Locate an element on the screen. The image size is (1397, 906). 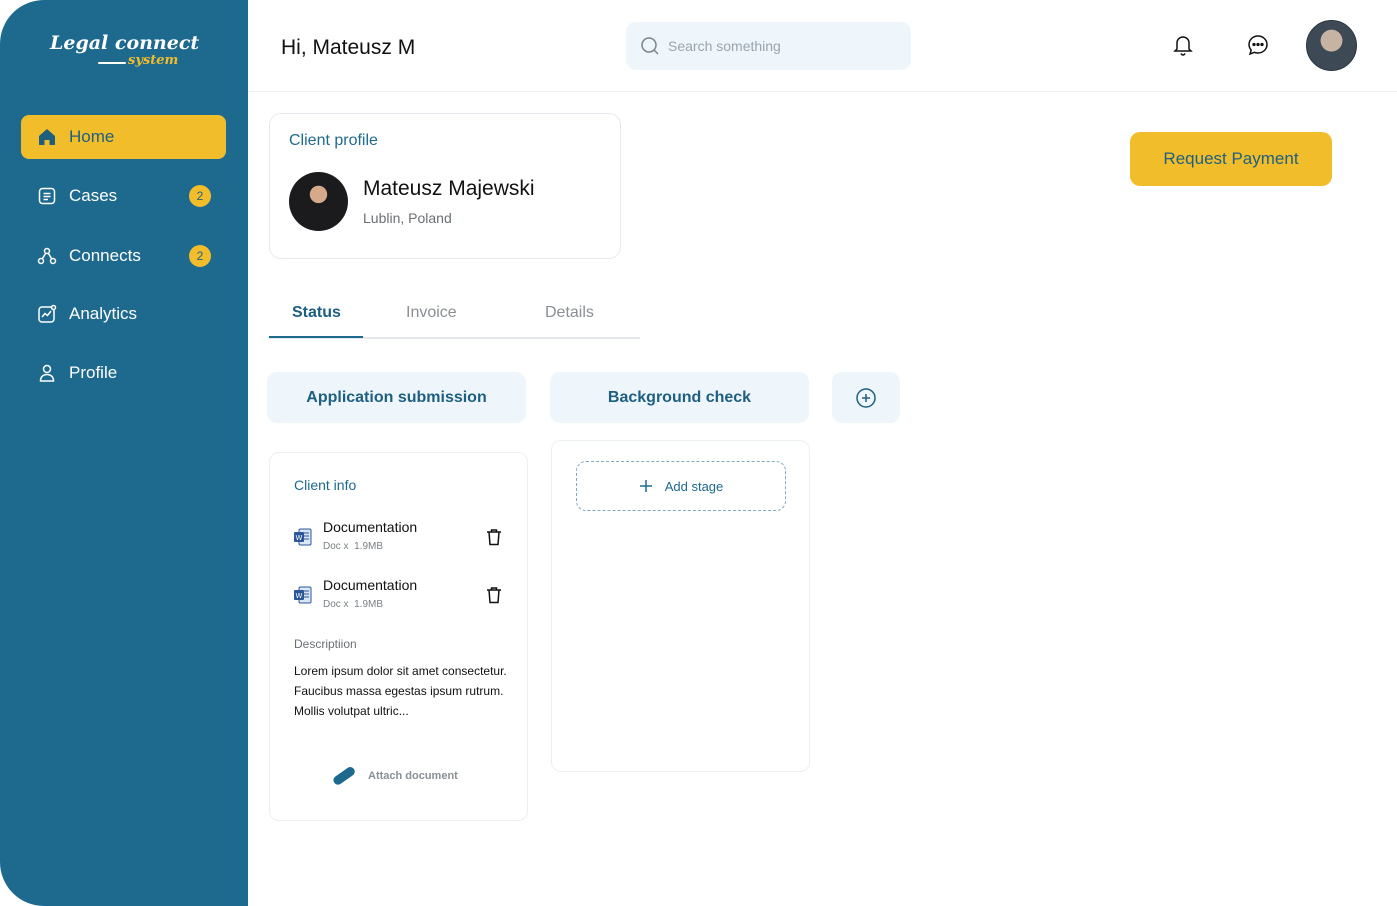
top-header: Hi, Mateusz M is located at coordinates (822, 46).